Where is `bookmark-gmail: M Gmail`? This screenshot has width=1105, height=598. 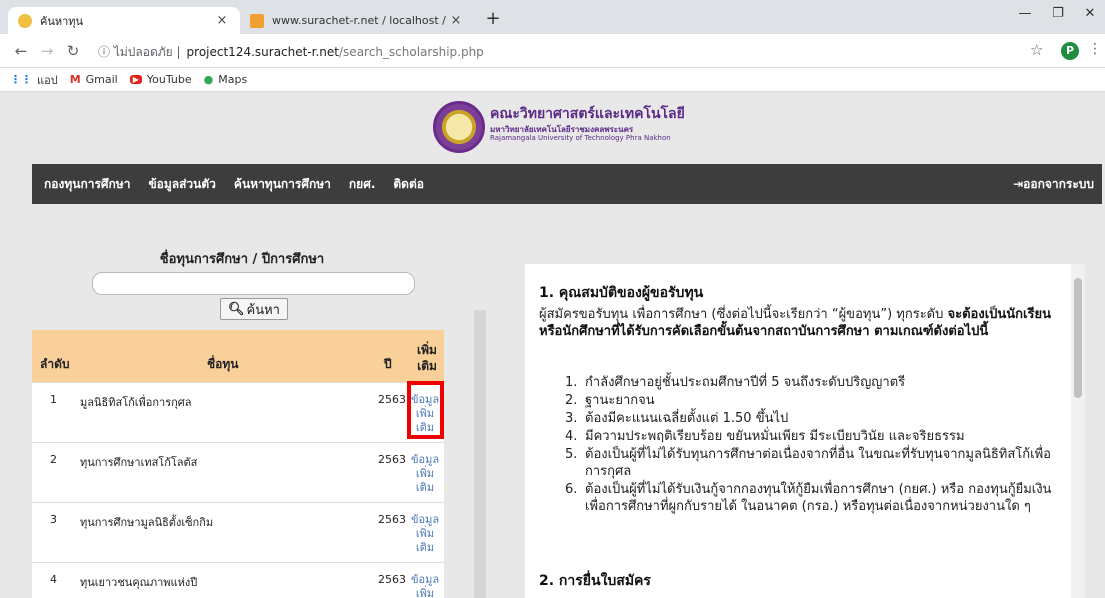
bookmark-gmail: M Gmail is located at coordinates (94, 79).